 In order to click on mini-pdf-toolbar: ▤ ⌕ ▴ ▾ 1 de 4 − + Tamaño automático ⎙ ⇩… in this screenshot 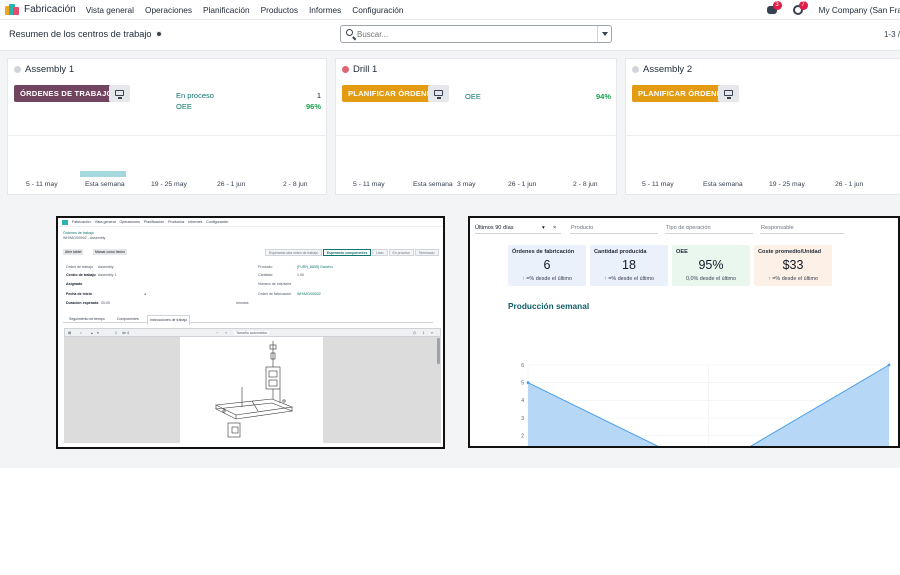, I will do `click(252, 332)`.